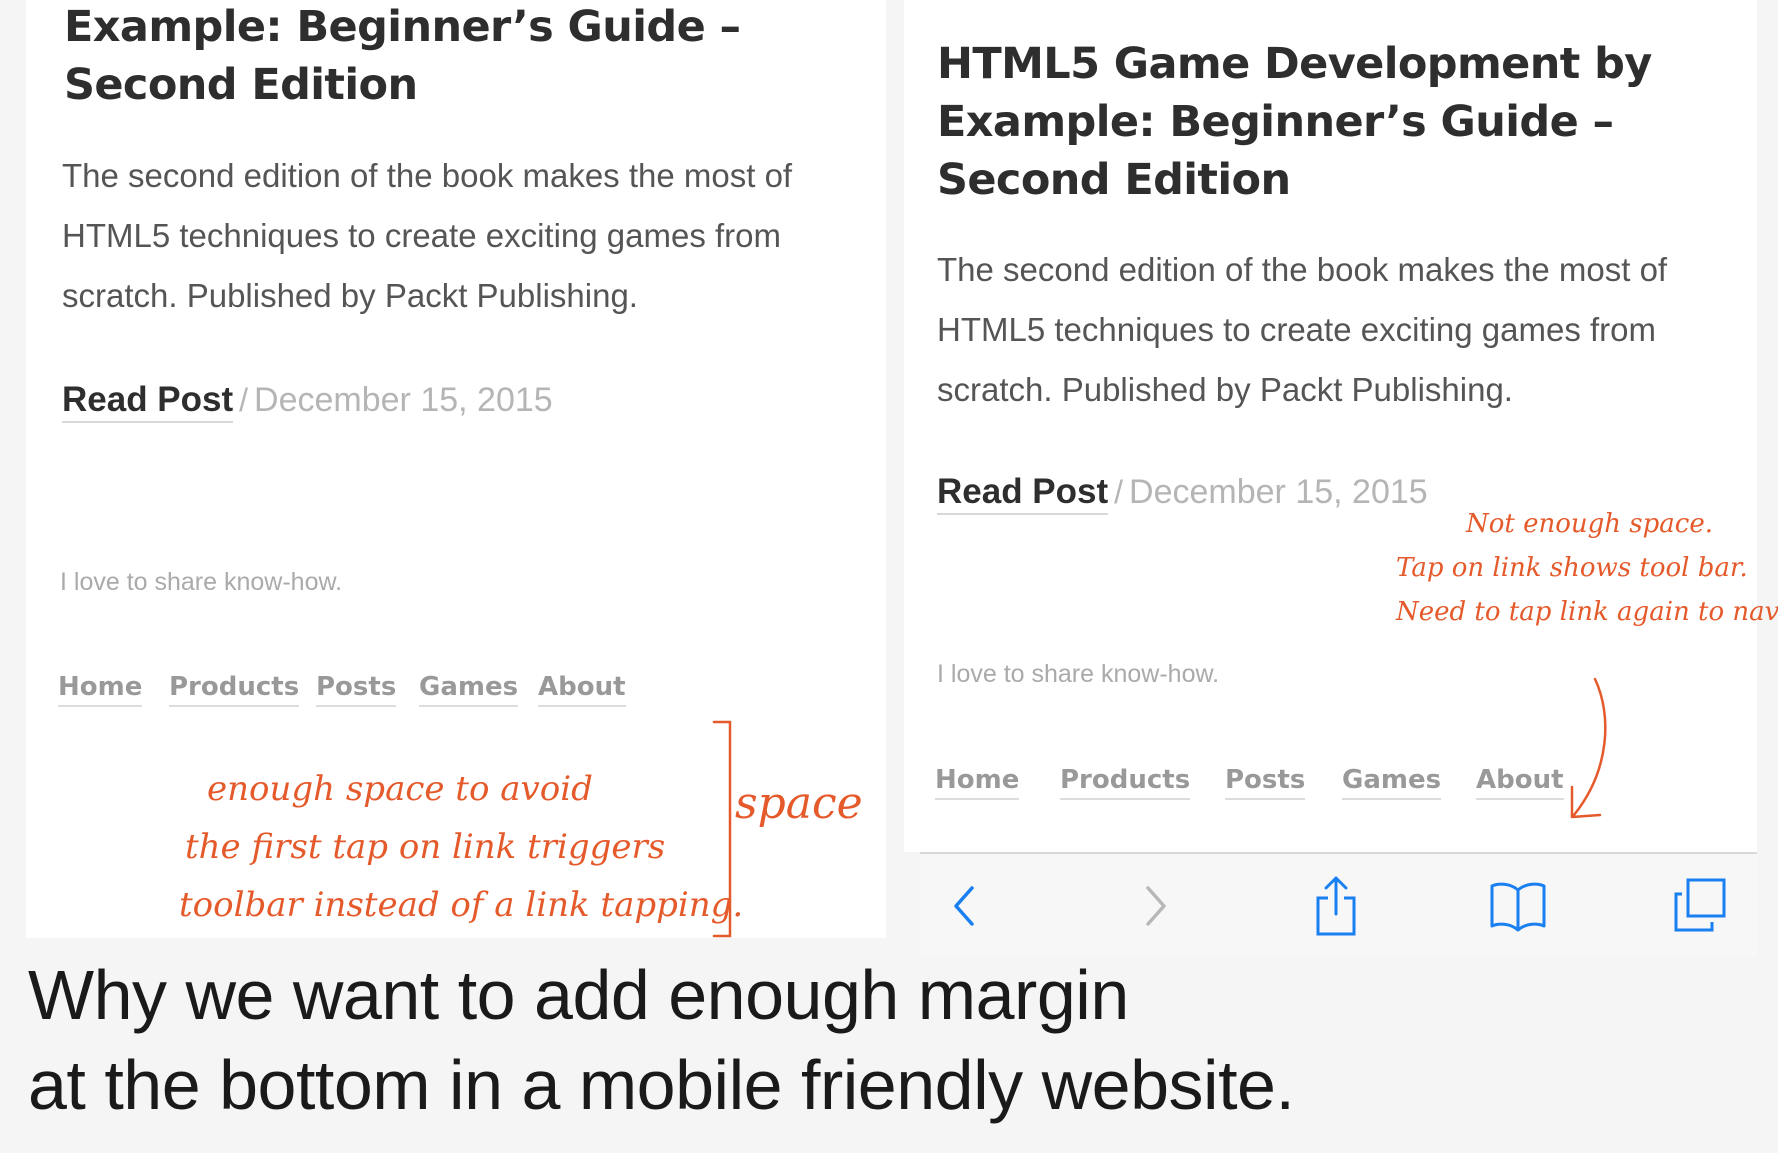 The image size is (1778, 1153). I want to click on forward-button, so click(1154, 906).